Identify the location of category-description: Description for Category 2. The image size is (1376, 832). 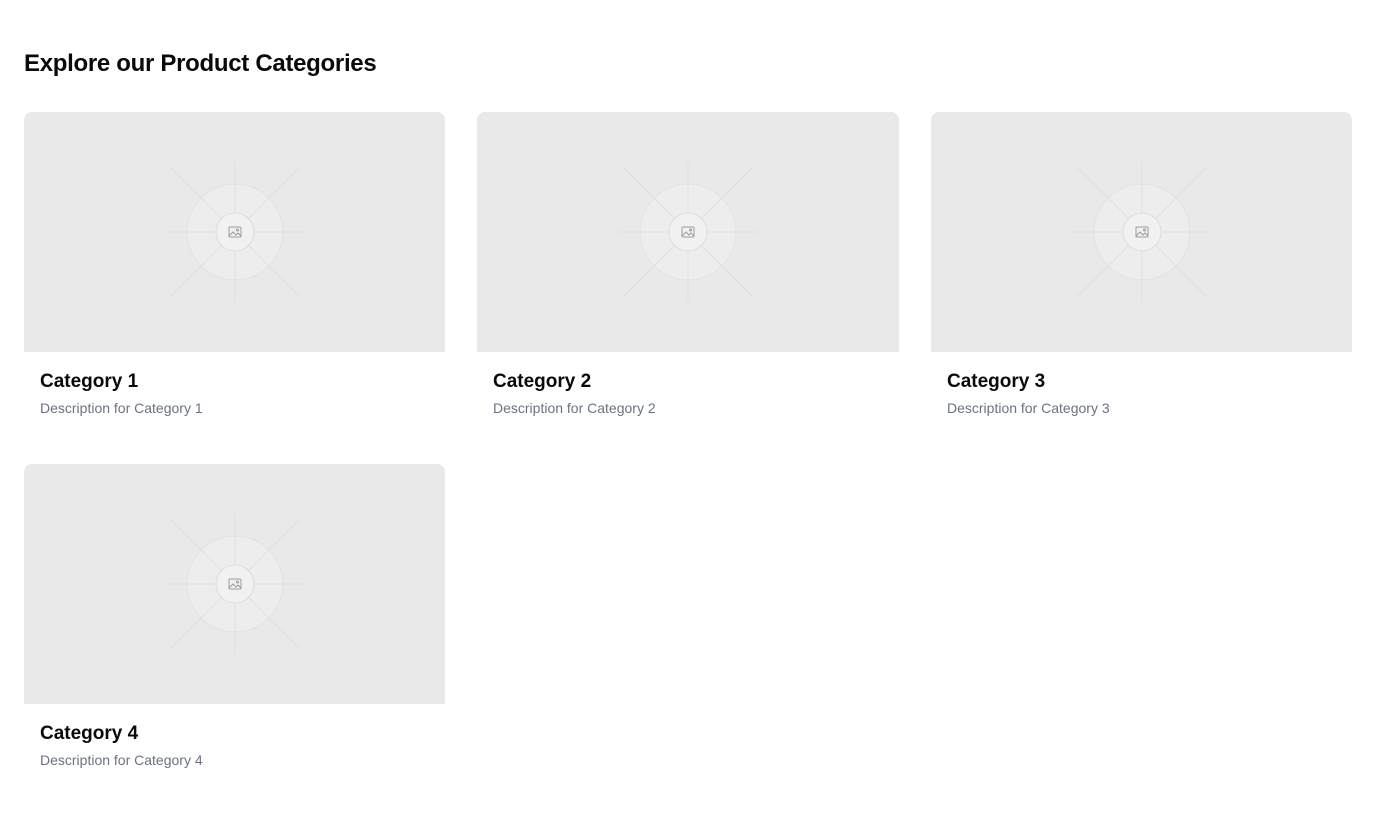
(574, 408).